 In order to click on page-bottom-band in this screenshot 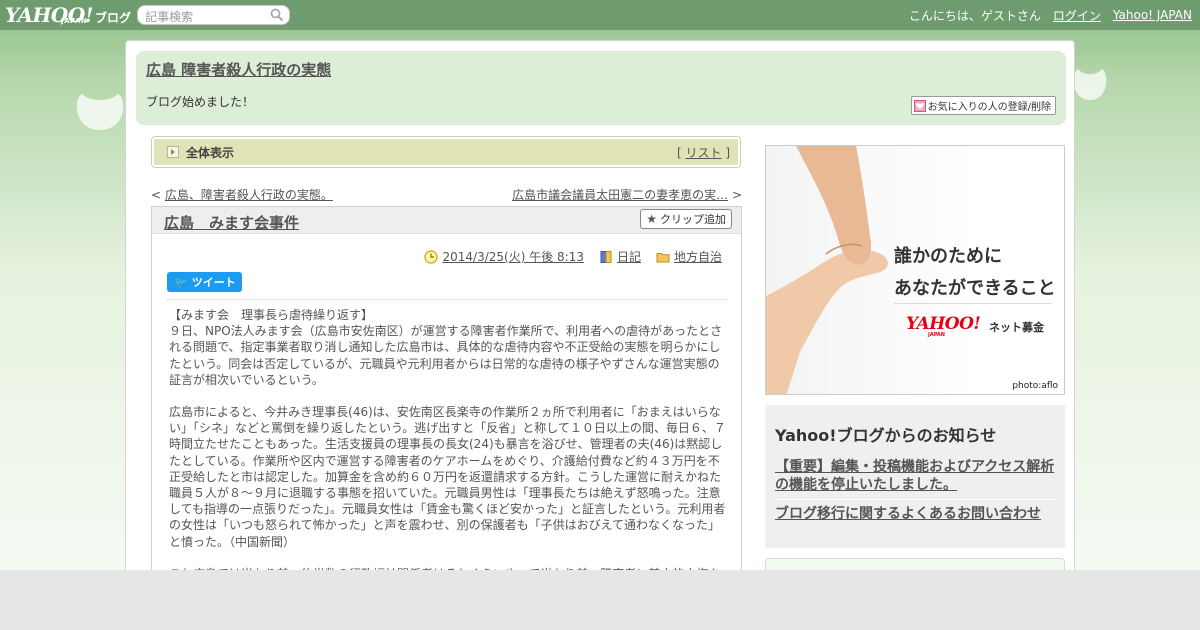, I will do `click(600, 600)`.